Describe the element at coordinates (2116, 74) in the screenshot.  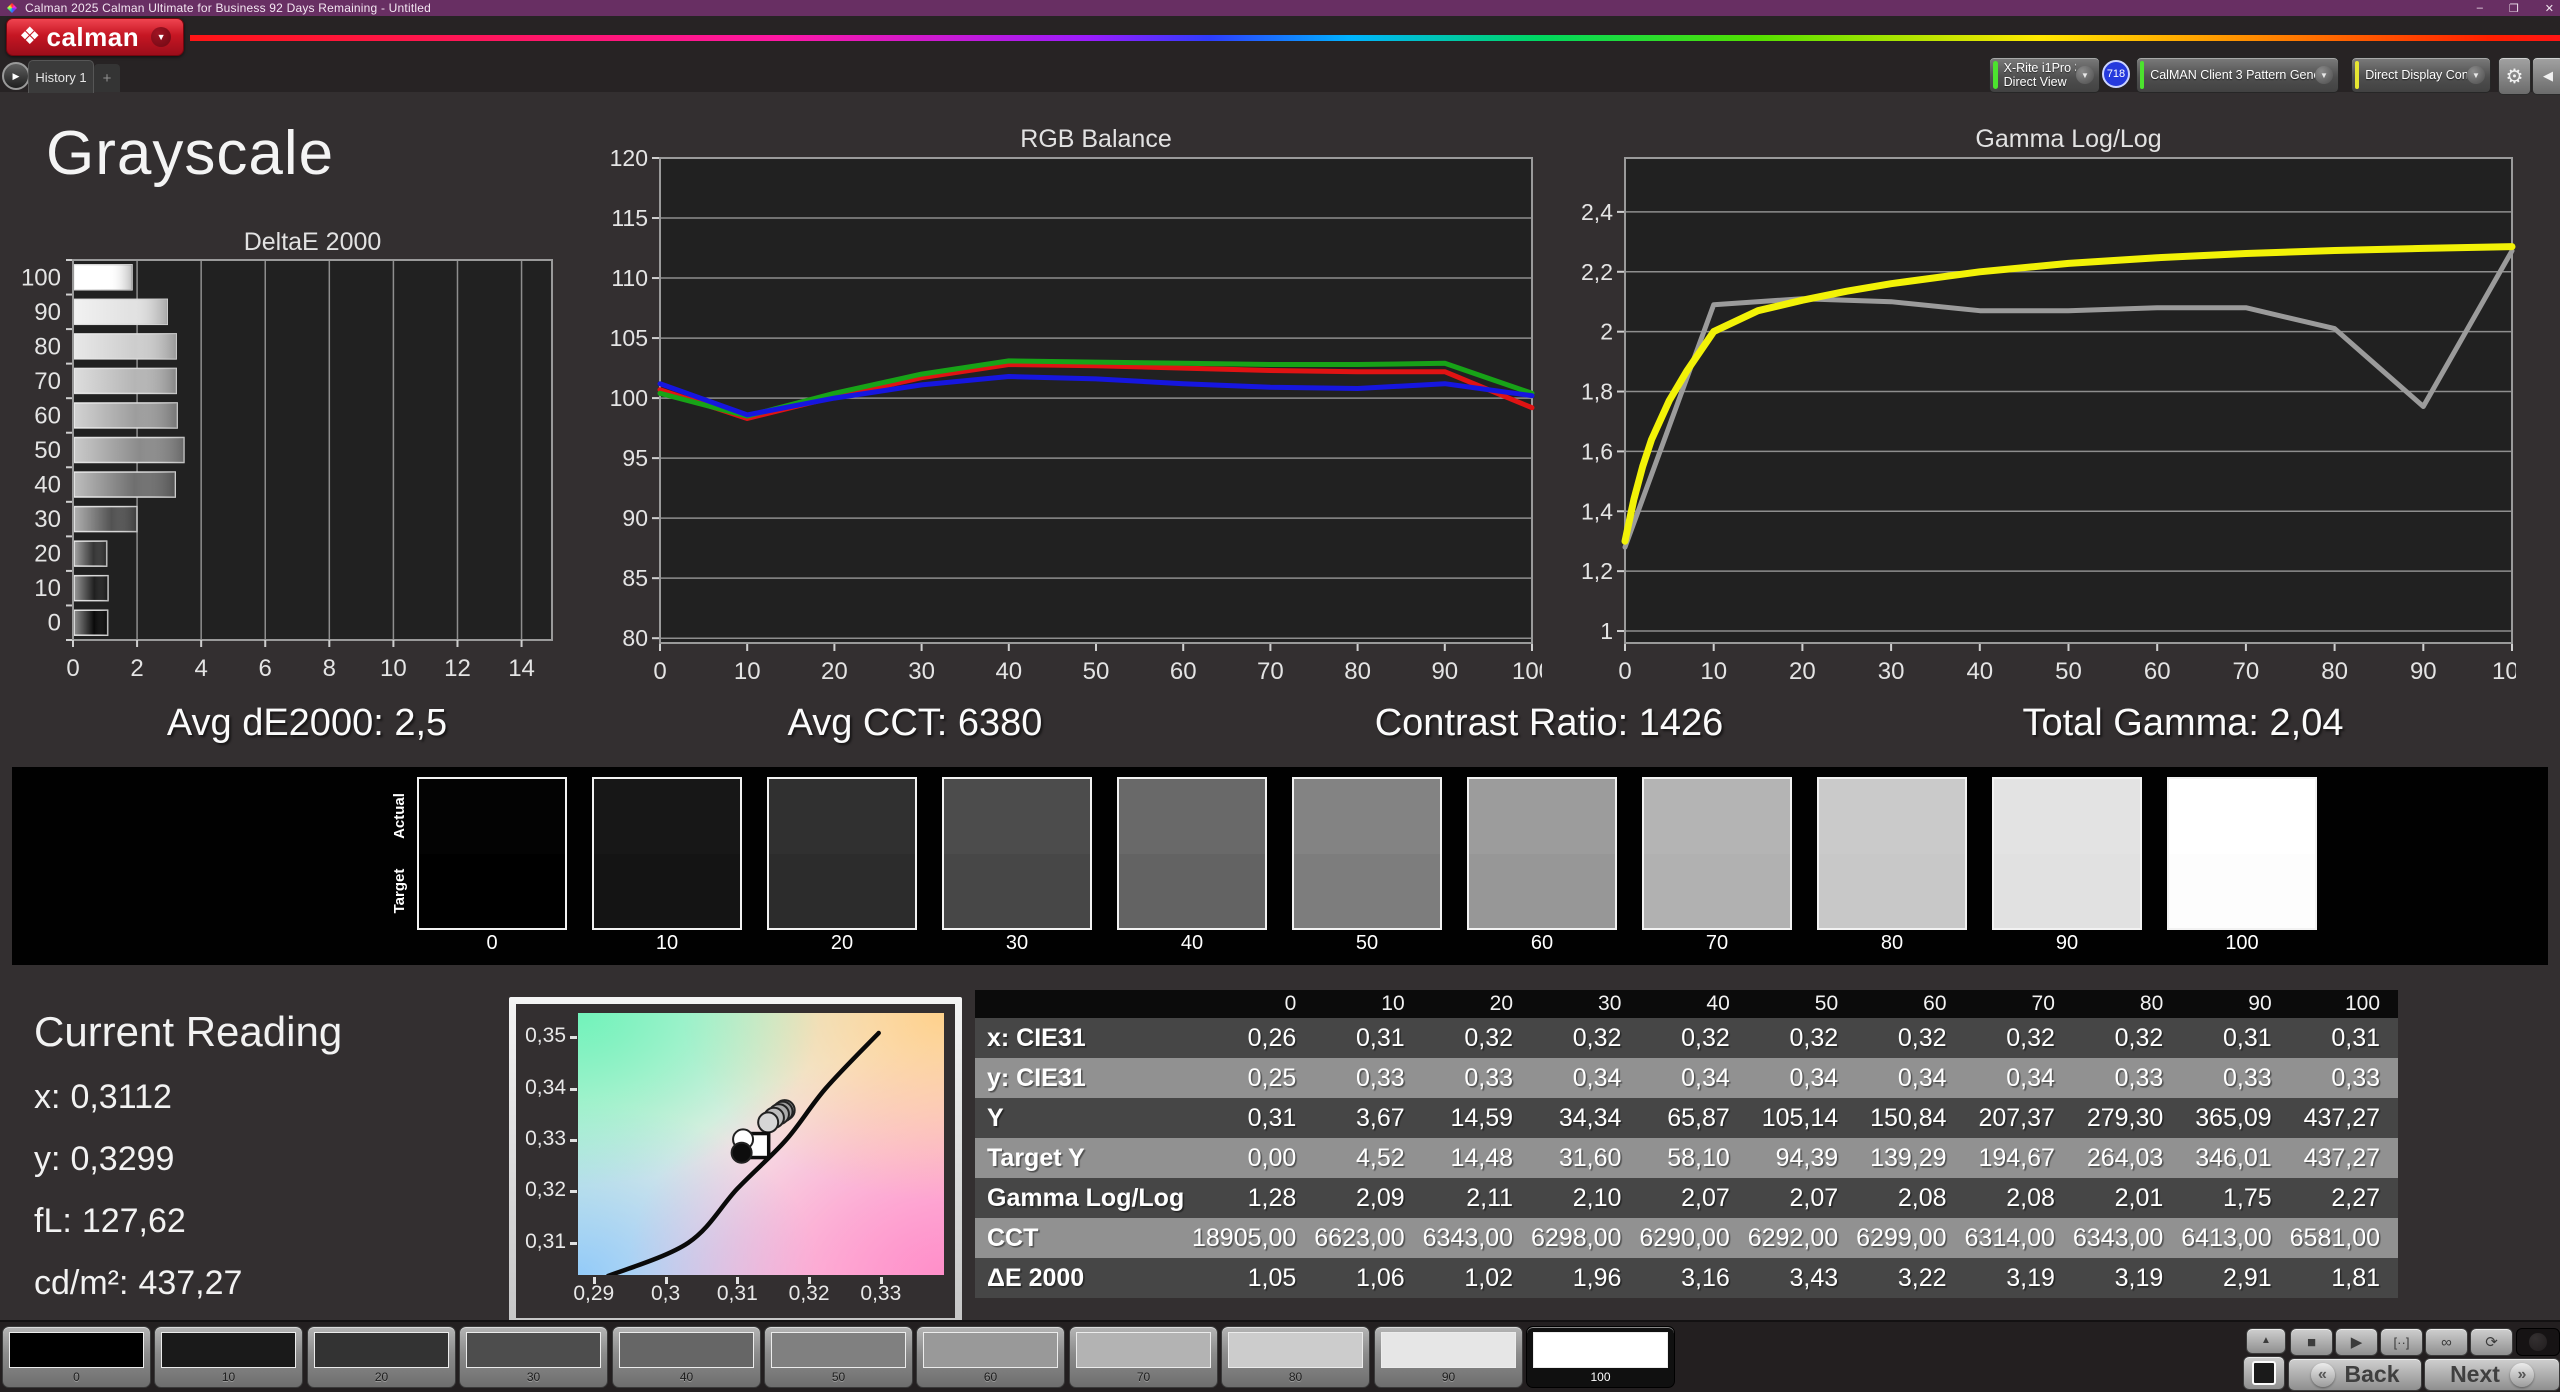
I see `meter-badge: 718` at that location.